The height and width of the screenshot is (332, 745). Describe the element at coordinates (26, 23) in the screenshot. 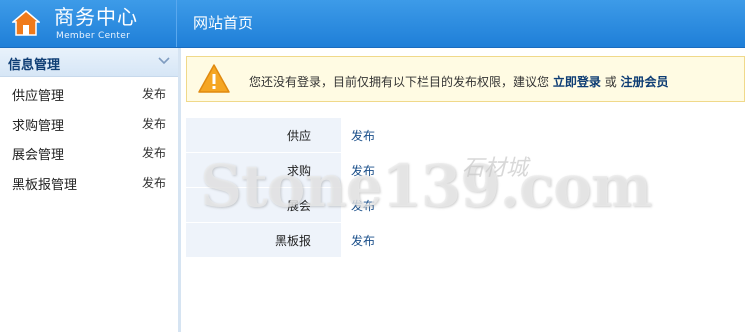

I see `home-icon` at that location.